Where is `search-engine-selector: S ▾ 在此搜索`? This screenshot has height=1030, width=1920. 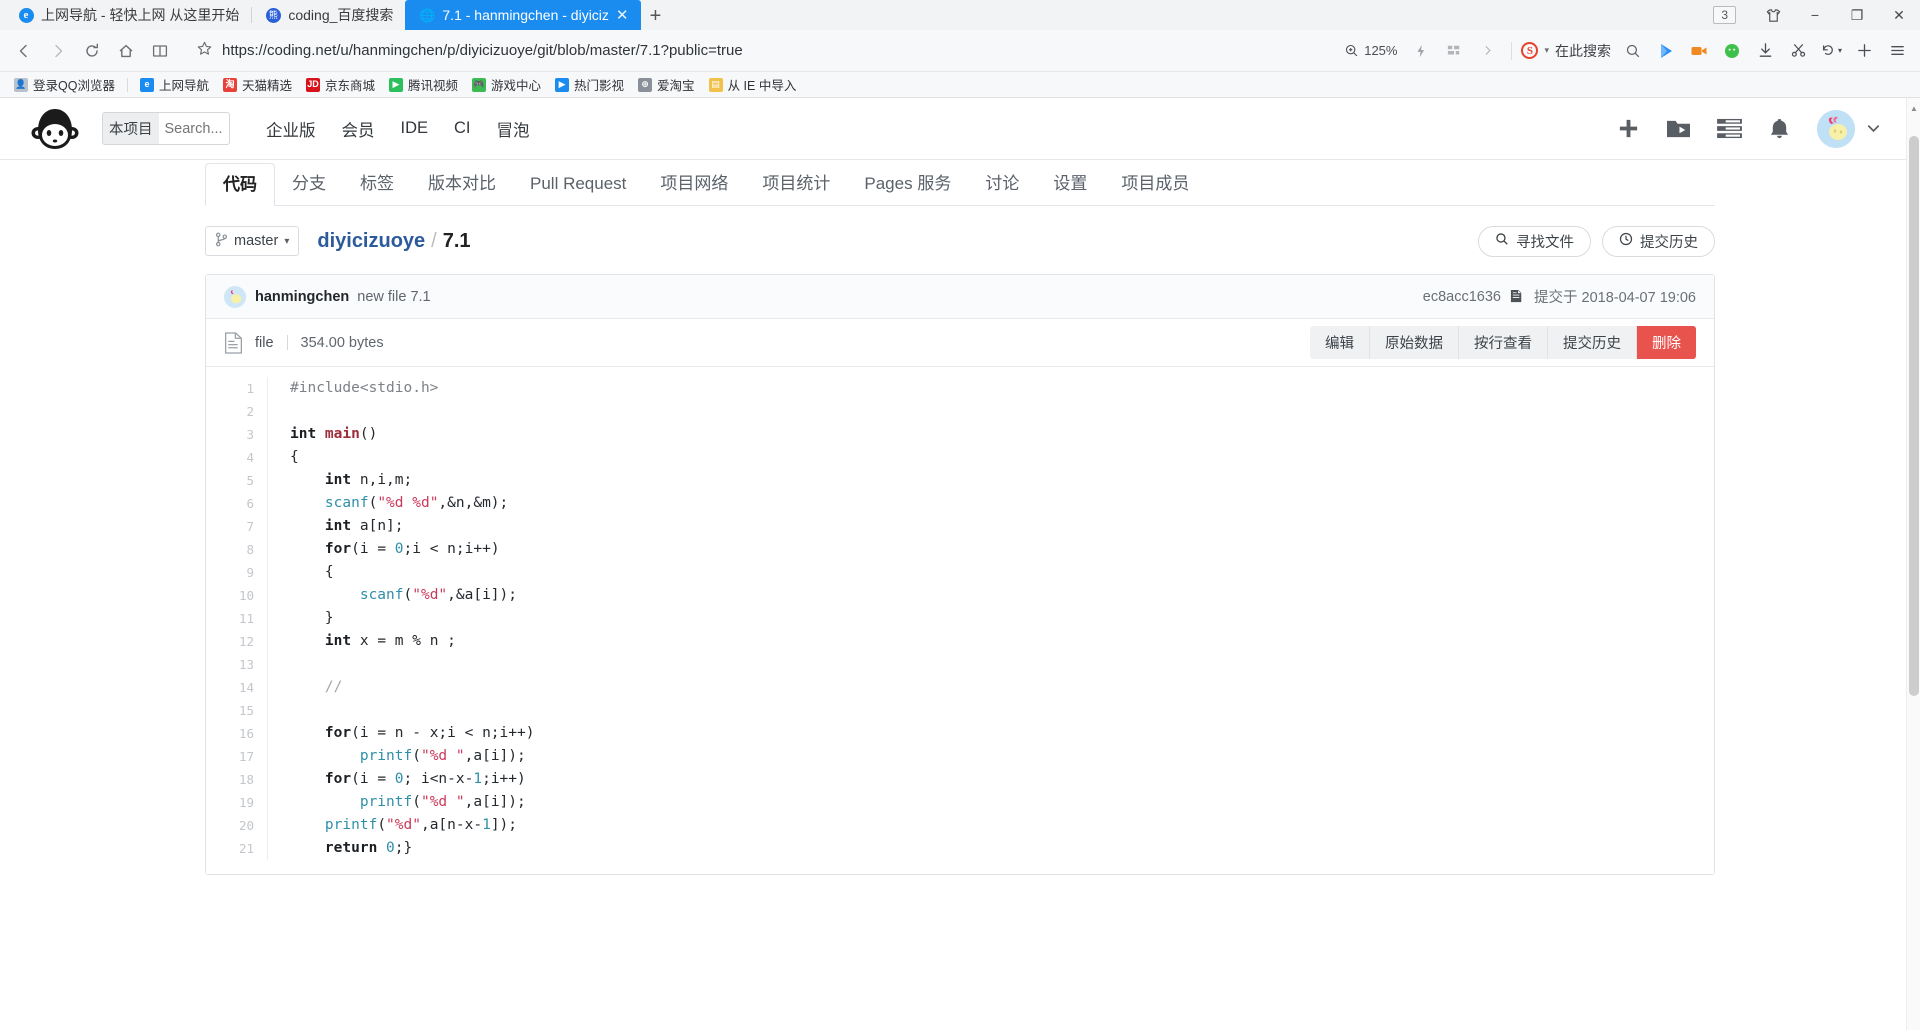 search-engine-selector: S ▾ 在此搜索 is located at coordinates (1568, 51).